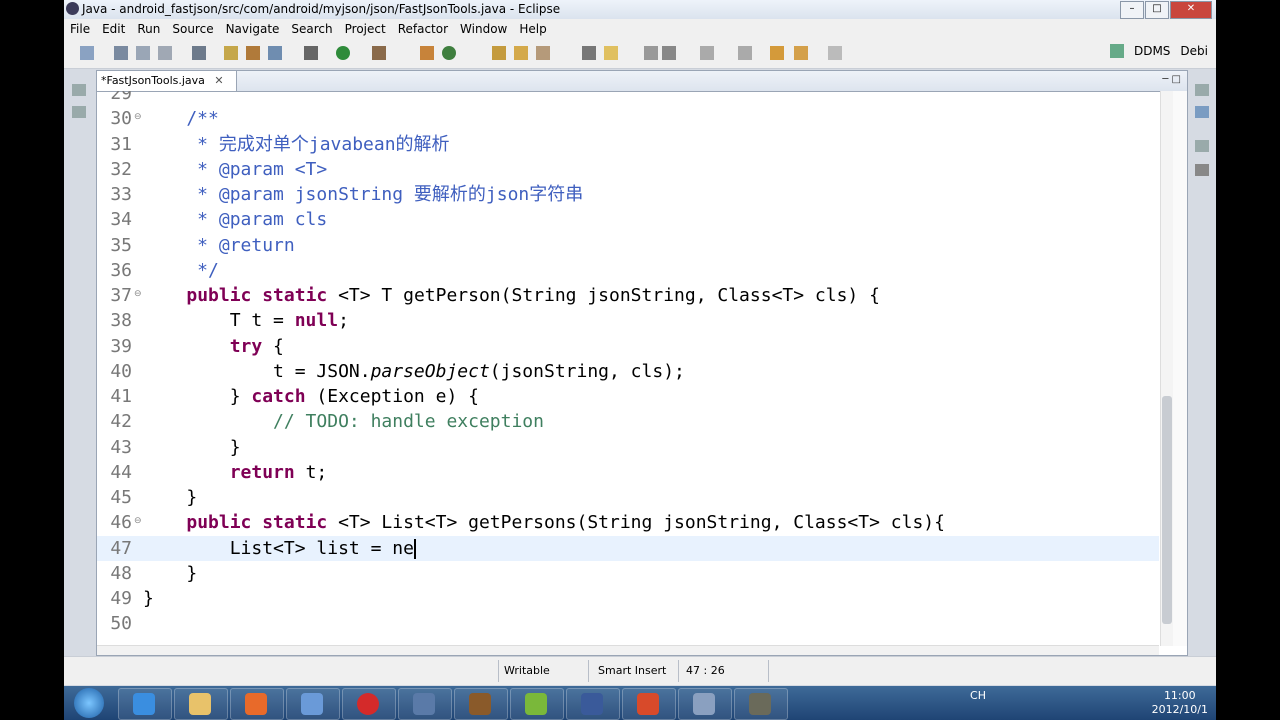  What do you see at coordinates (121, 447) in the screenshot?
I see `line-number: 43` at bounding box center [121, 447].